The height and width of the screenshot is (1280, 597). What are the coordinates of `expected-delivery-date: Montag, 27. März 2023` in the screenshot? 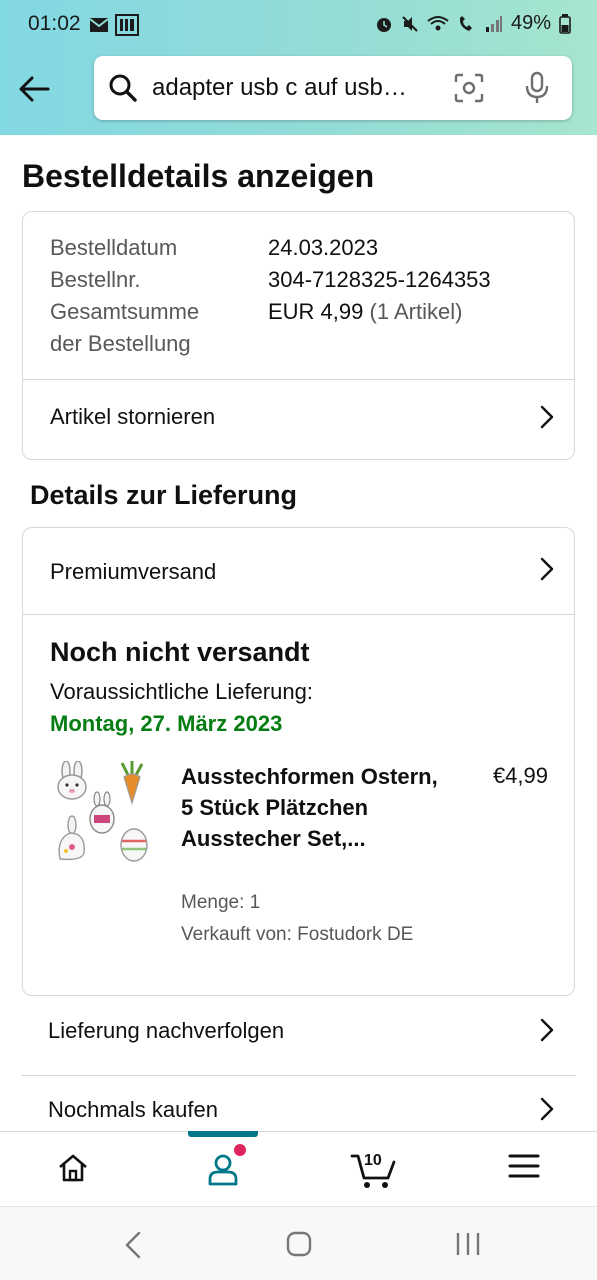 It's located at (166, 723).